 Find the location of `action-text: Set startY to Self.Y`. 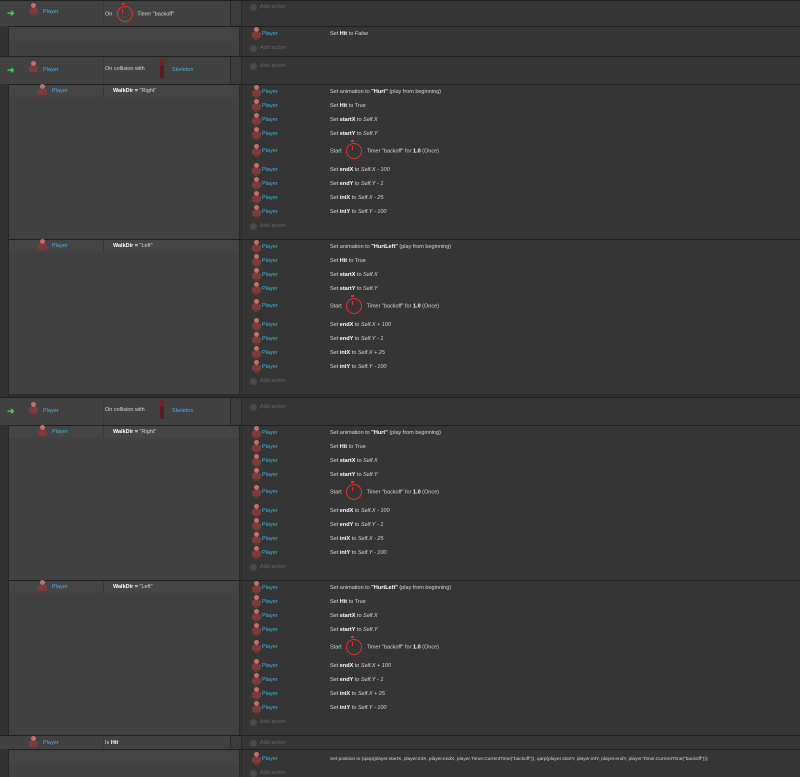

action-text: Set startY to Self.Y is located at coordinates (354, 630).